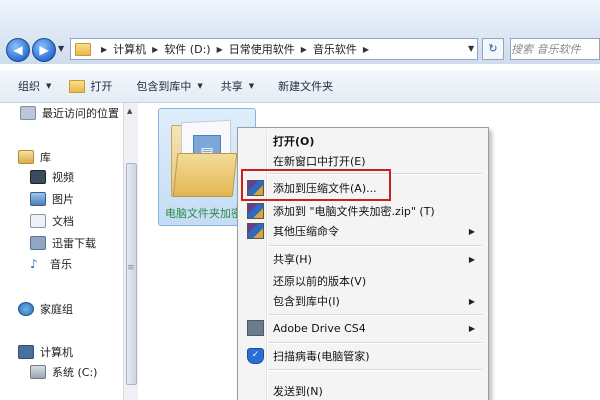  I want to click on shield-icon: ✓, so click(255, 356).